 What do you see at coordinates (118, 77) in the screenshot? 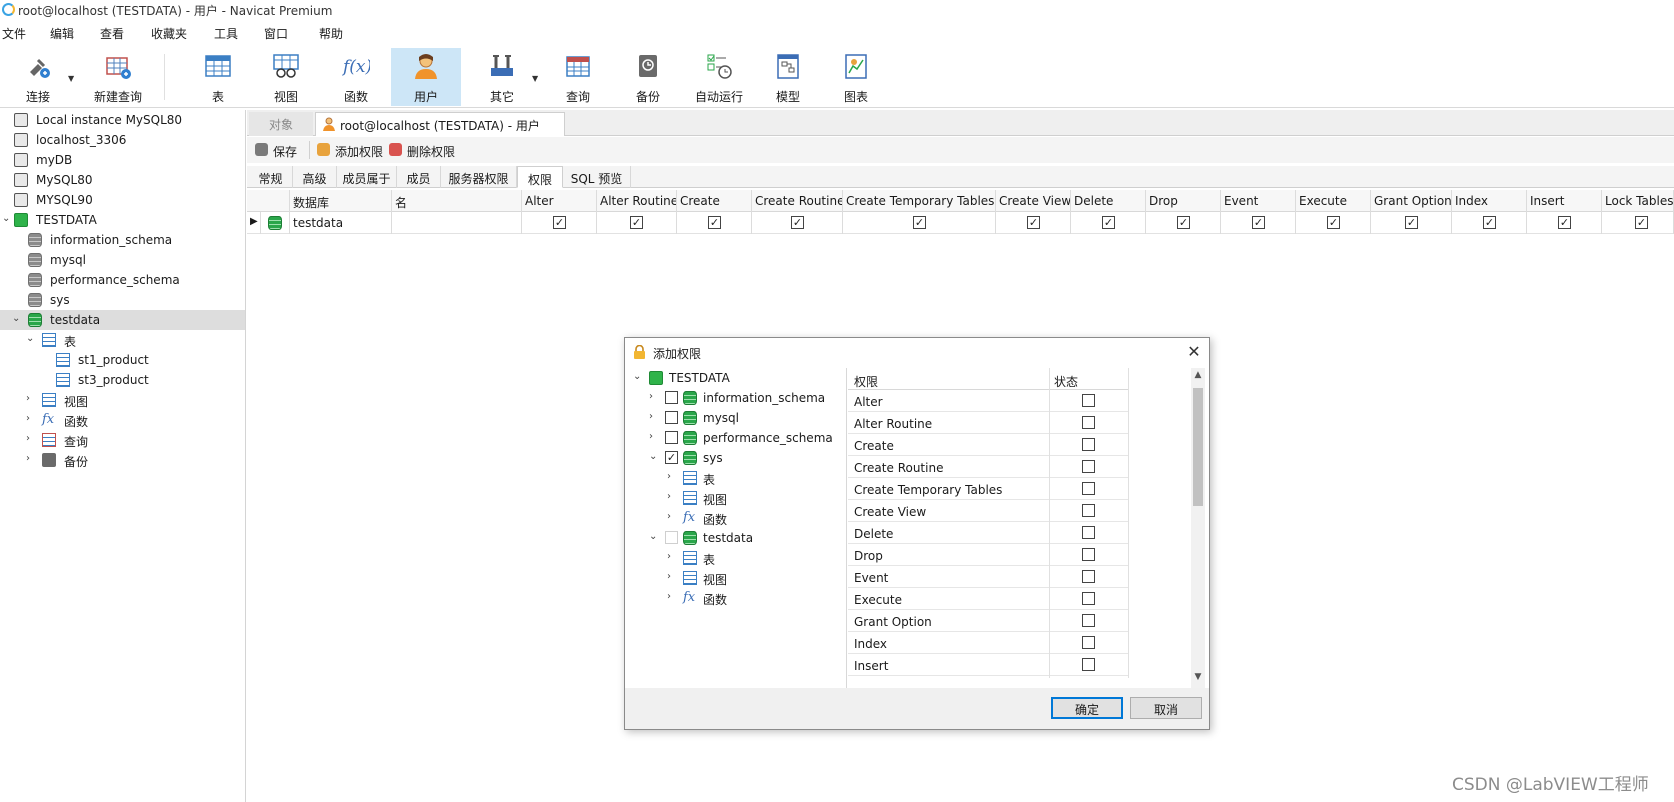
I see `toolbar-new-query-button: 新建查询` at bounding box center [118, 77].